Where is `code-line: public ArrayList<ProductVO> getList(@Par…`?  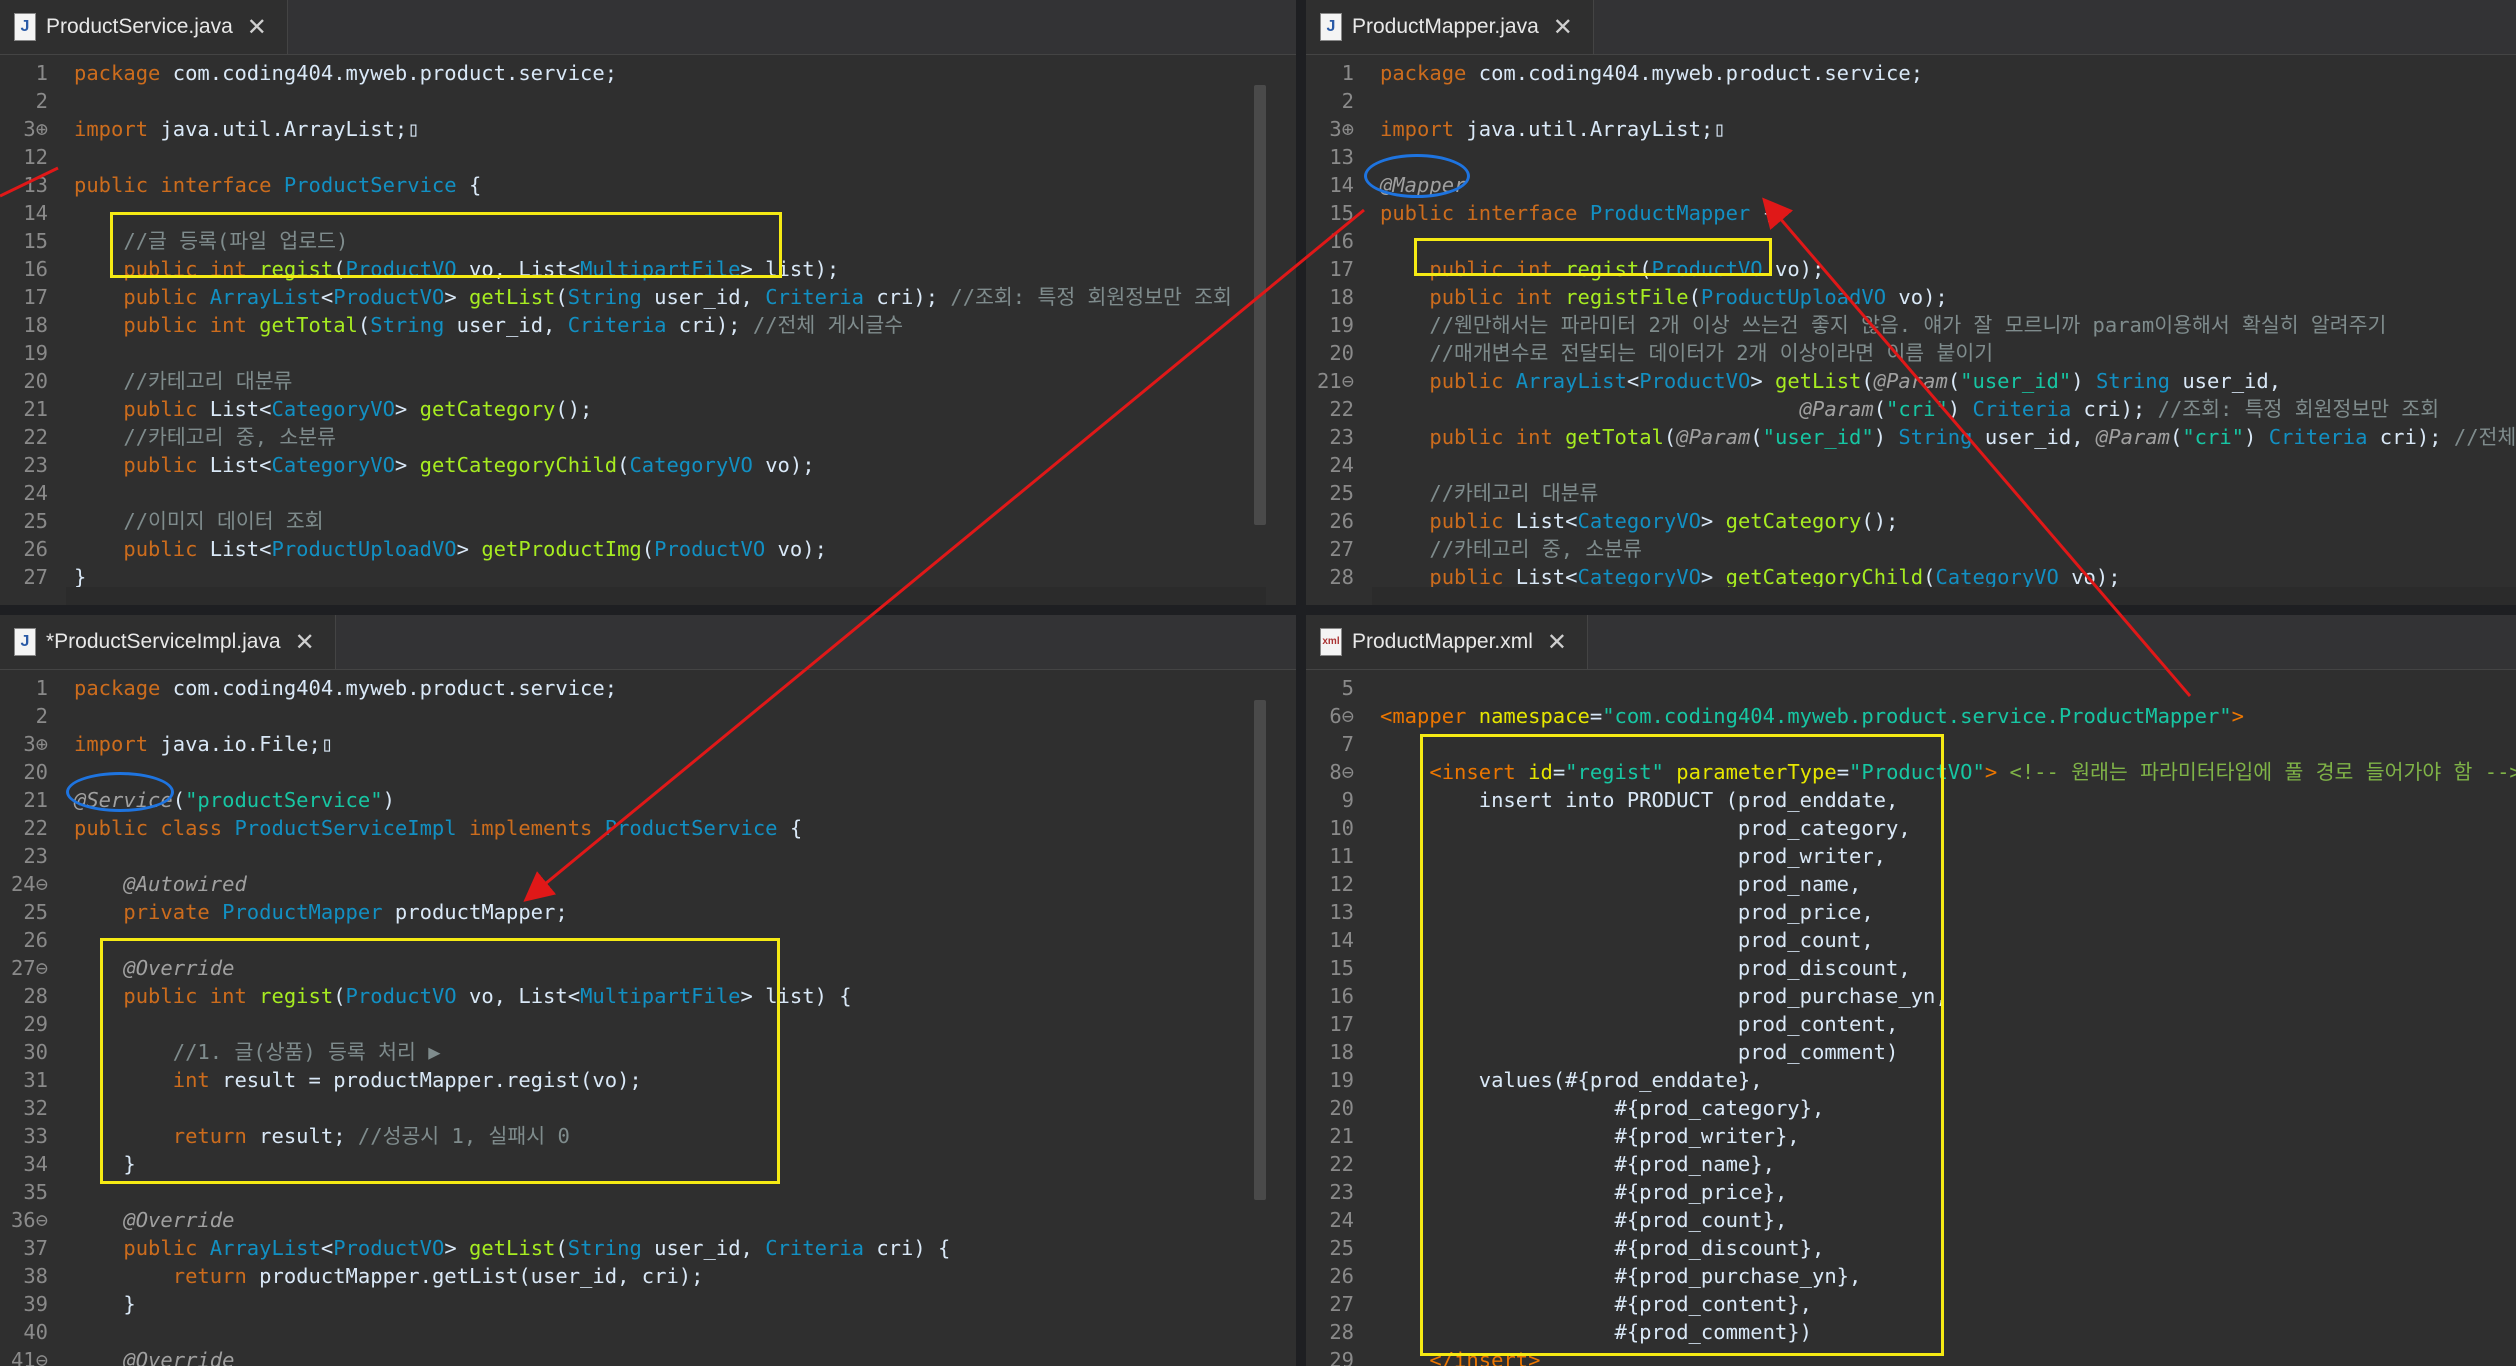
code-line: public ArrayList<ProductVO> getList(@Par… is located at coordinates (1830, 381).